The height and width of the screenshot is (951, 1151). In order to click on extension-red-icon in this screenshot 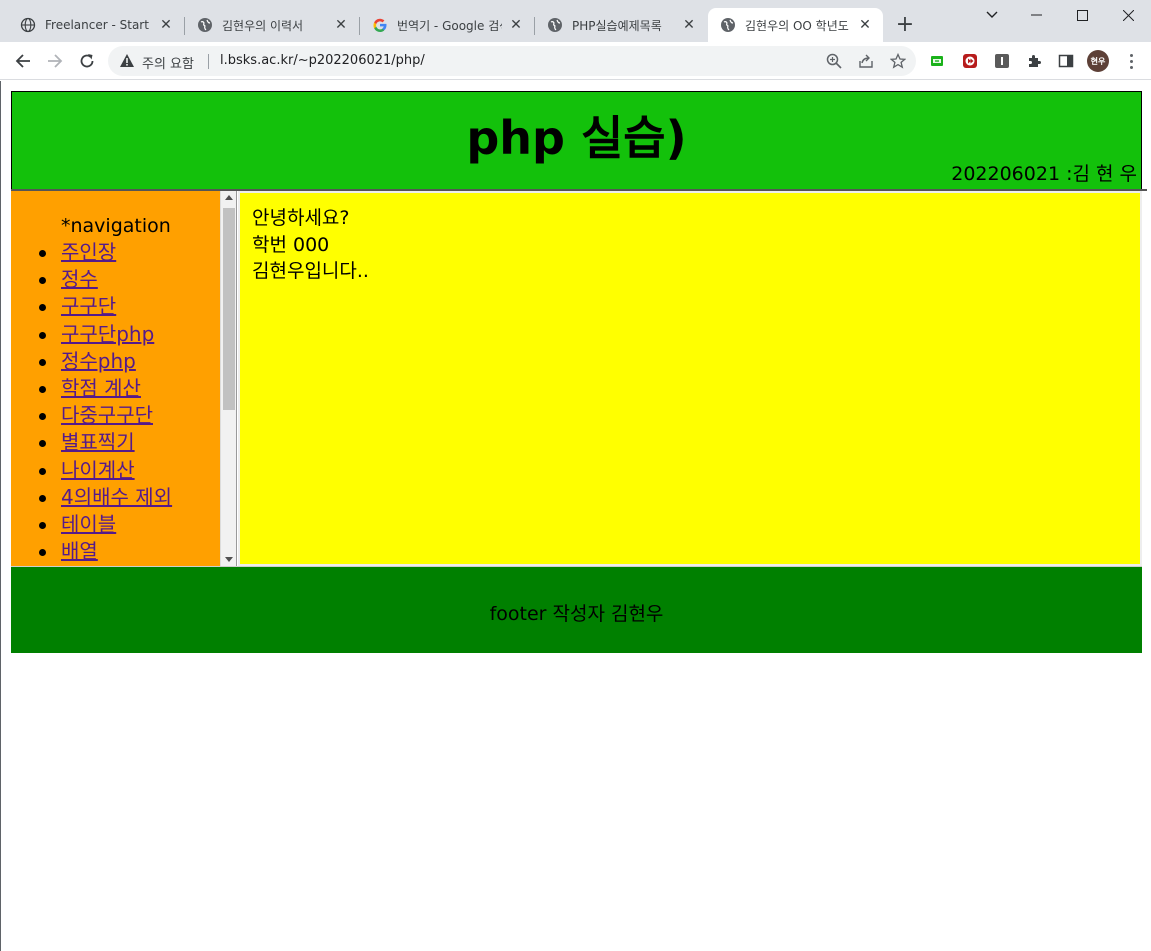, I will do `click(970, 61)`.